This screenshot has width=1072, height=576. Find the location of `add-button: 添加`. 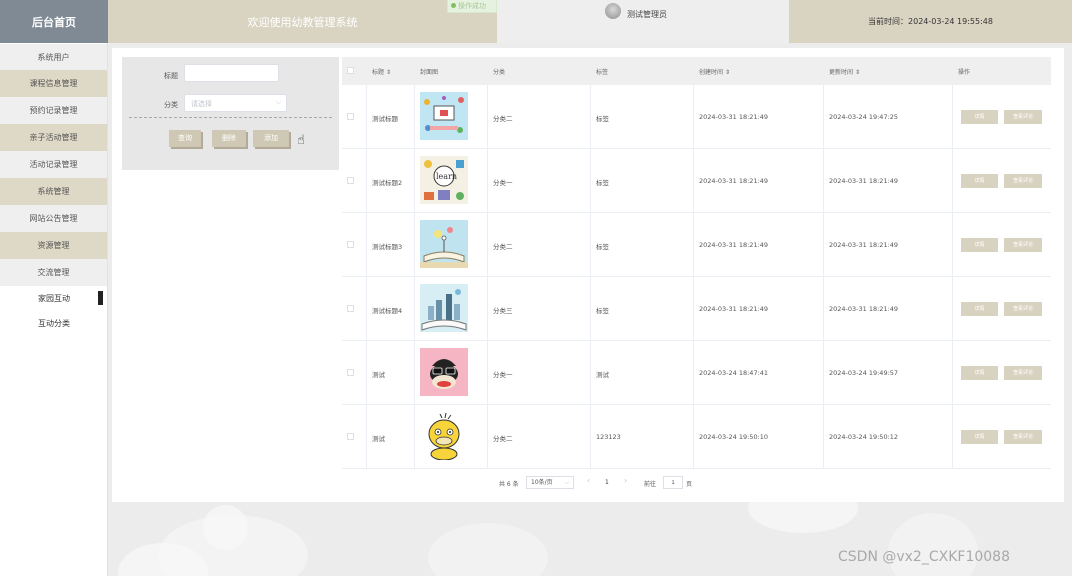

add-button: 添加 is located at coordinates (271, 138).